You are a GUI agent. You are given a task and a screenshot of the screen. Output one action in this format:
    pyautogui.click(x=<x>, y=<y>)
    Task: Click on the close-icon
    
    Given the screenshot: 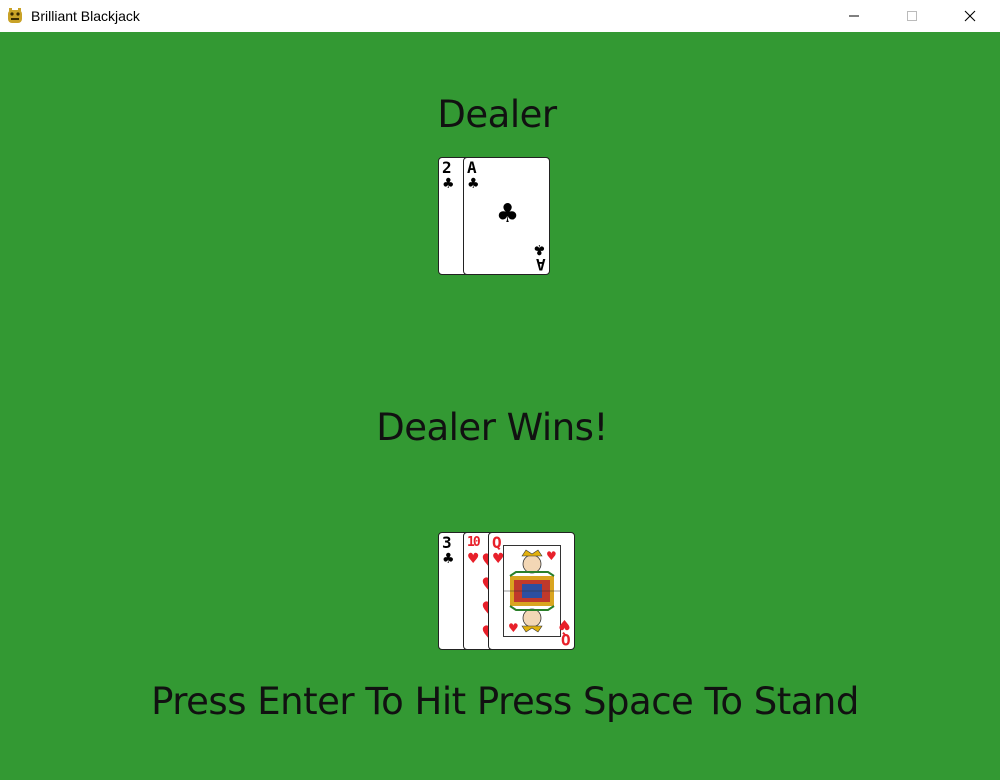 What is the action you would take?
    pyautogui.click(x=970, y=16)
    